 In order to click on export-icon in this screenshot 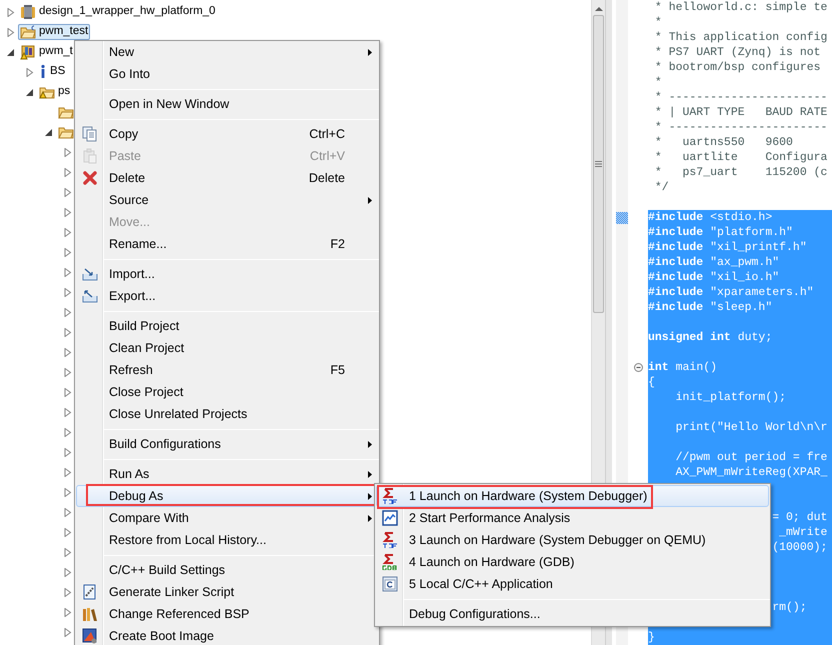, I will do `click(90, 296)`.